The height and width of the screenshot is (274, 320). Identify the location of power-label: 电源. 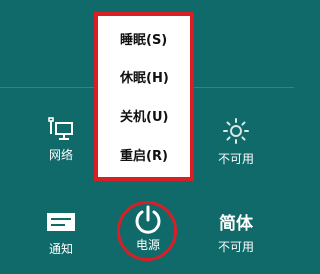
(147, 245).